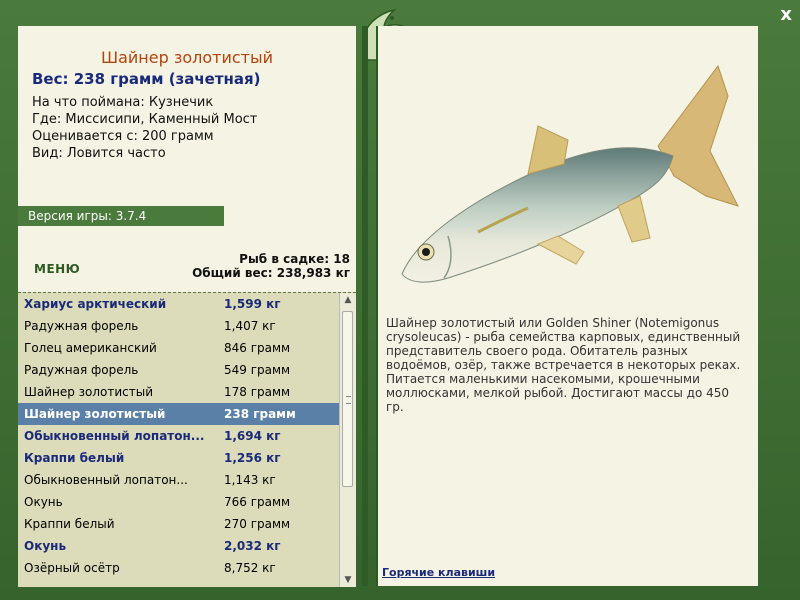  I want to click on catch-fish-weight: 1,143 кг, so click(250, 480).